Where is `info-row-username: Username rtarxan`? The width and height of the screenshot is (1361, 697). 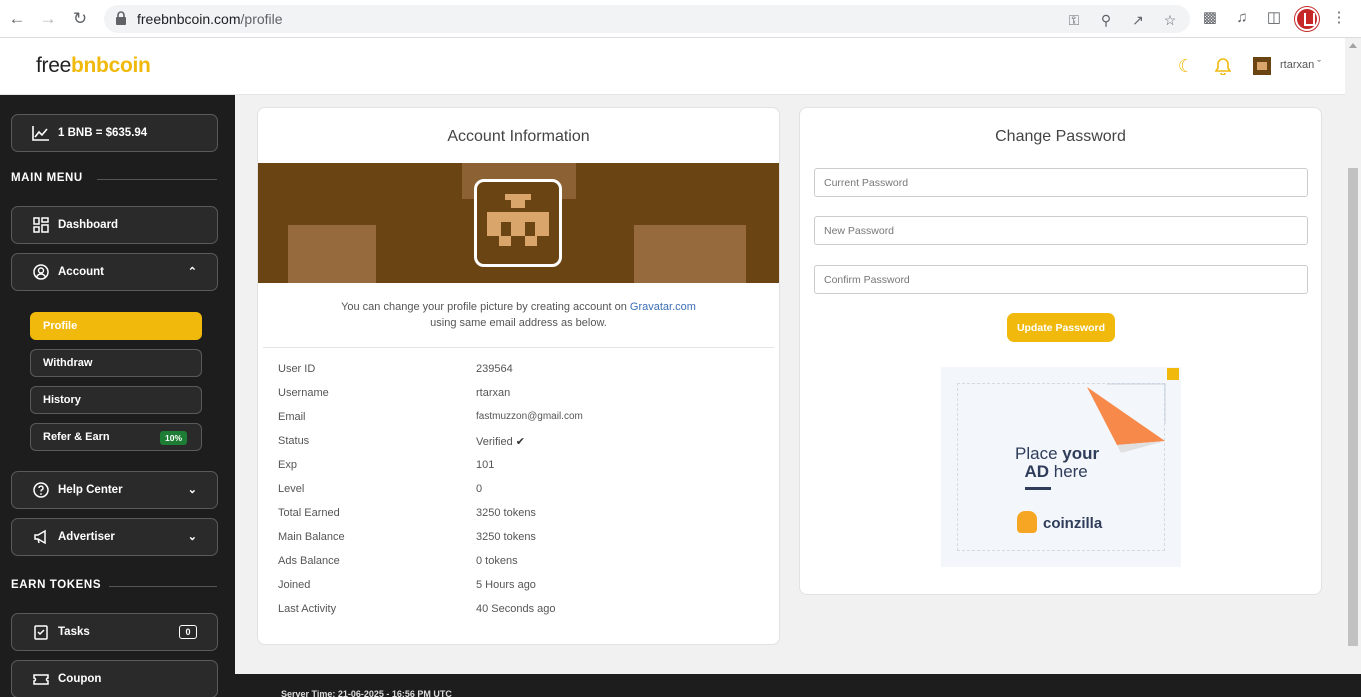 info-row-username: Username rtarxan is located at coordinates (394, 393).